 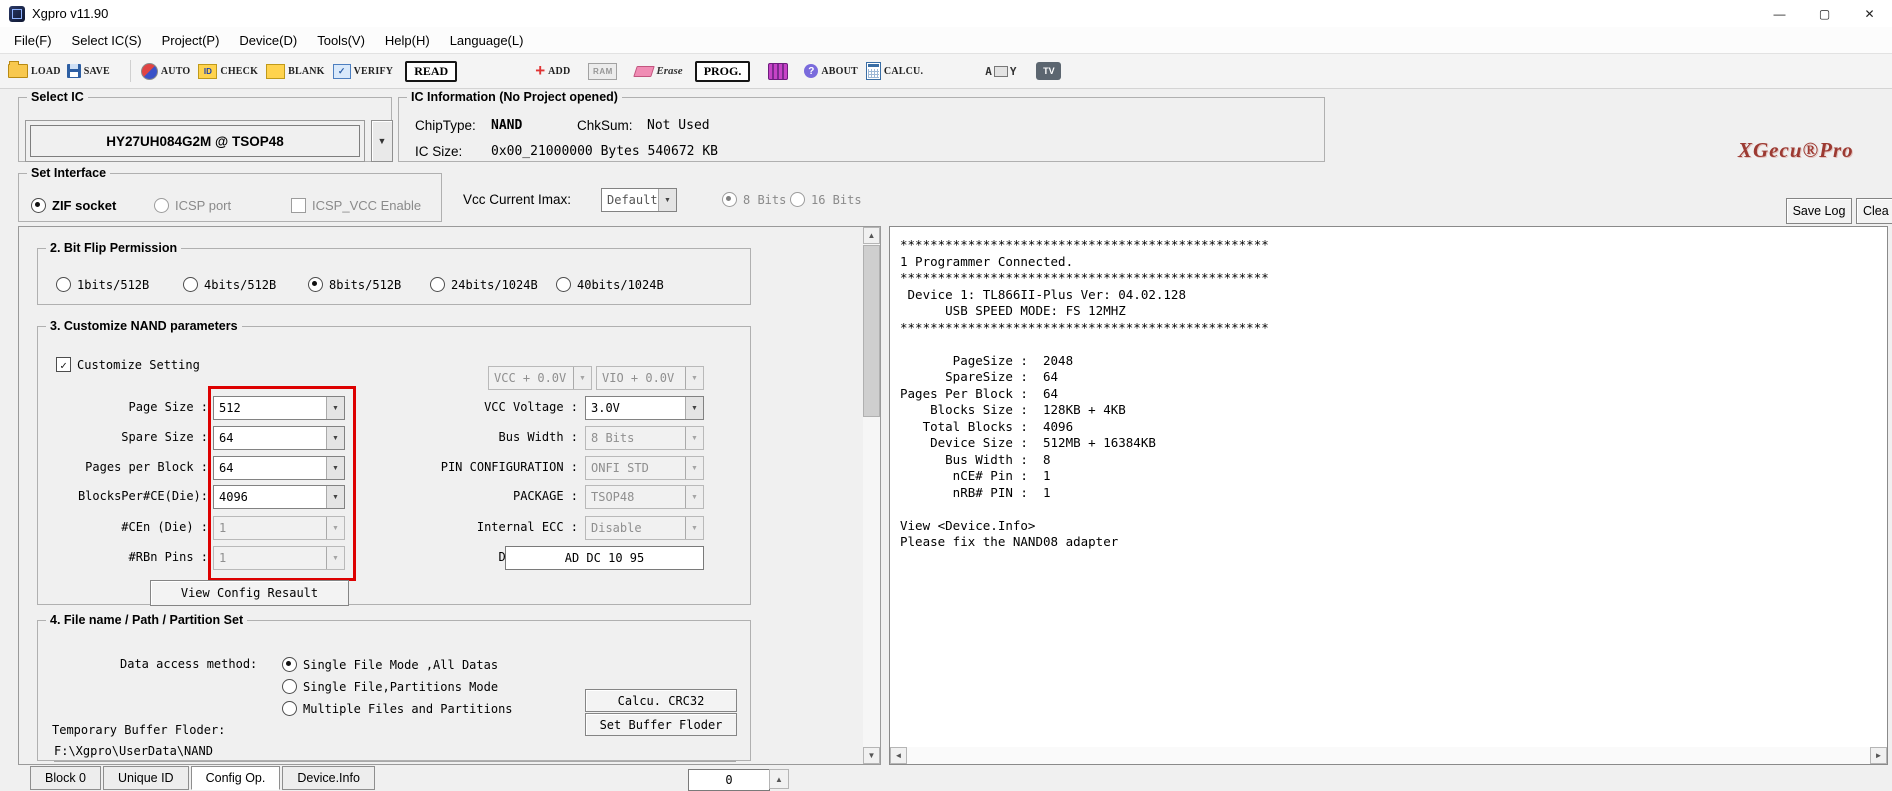 I want to click on package-combobox: TSOP48 ▼, so click(x=644, y=497).